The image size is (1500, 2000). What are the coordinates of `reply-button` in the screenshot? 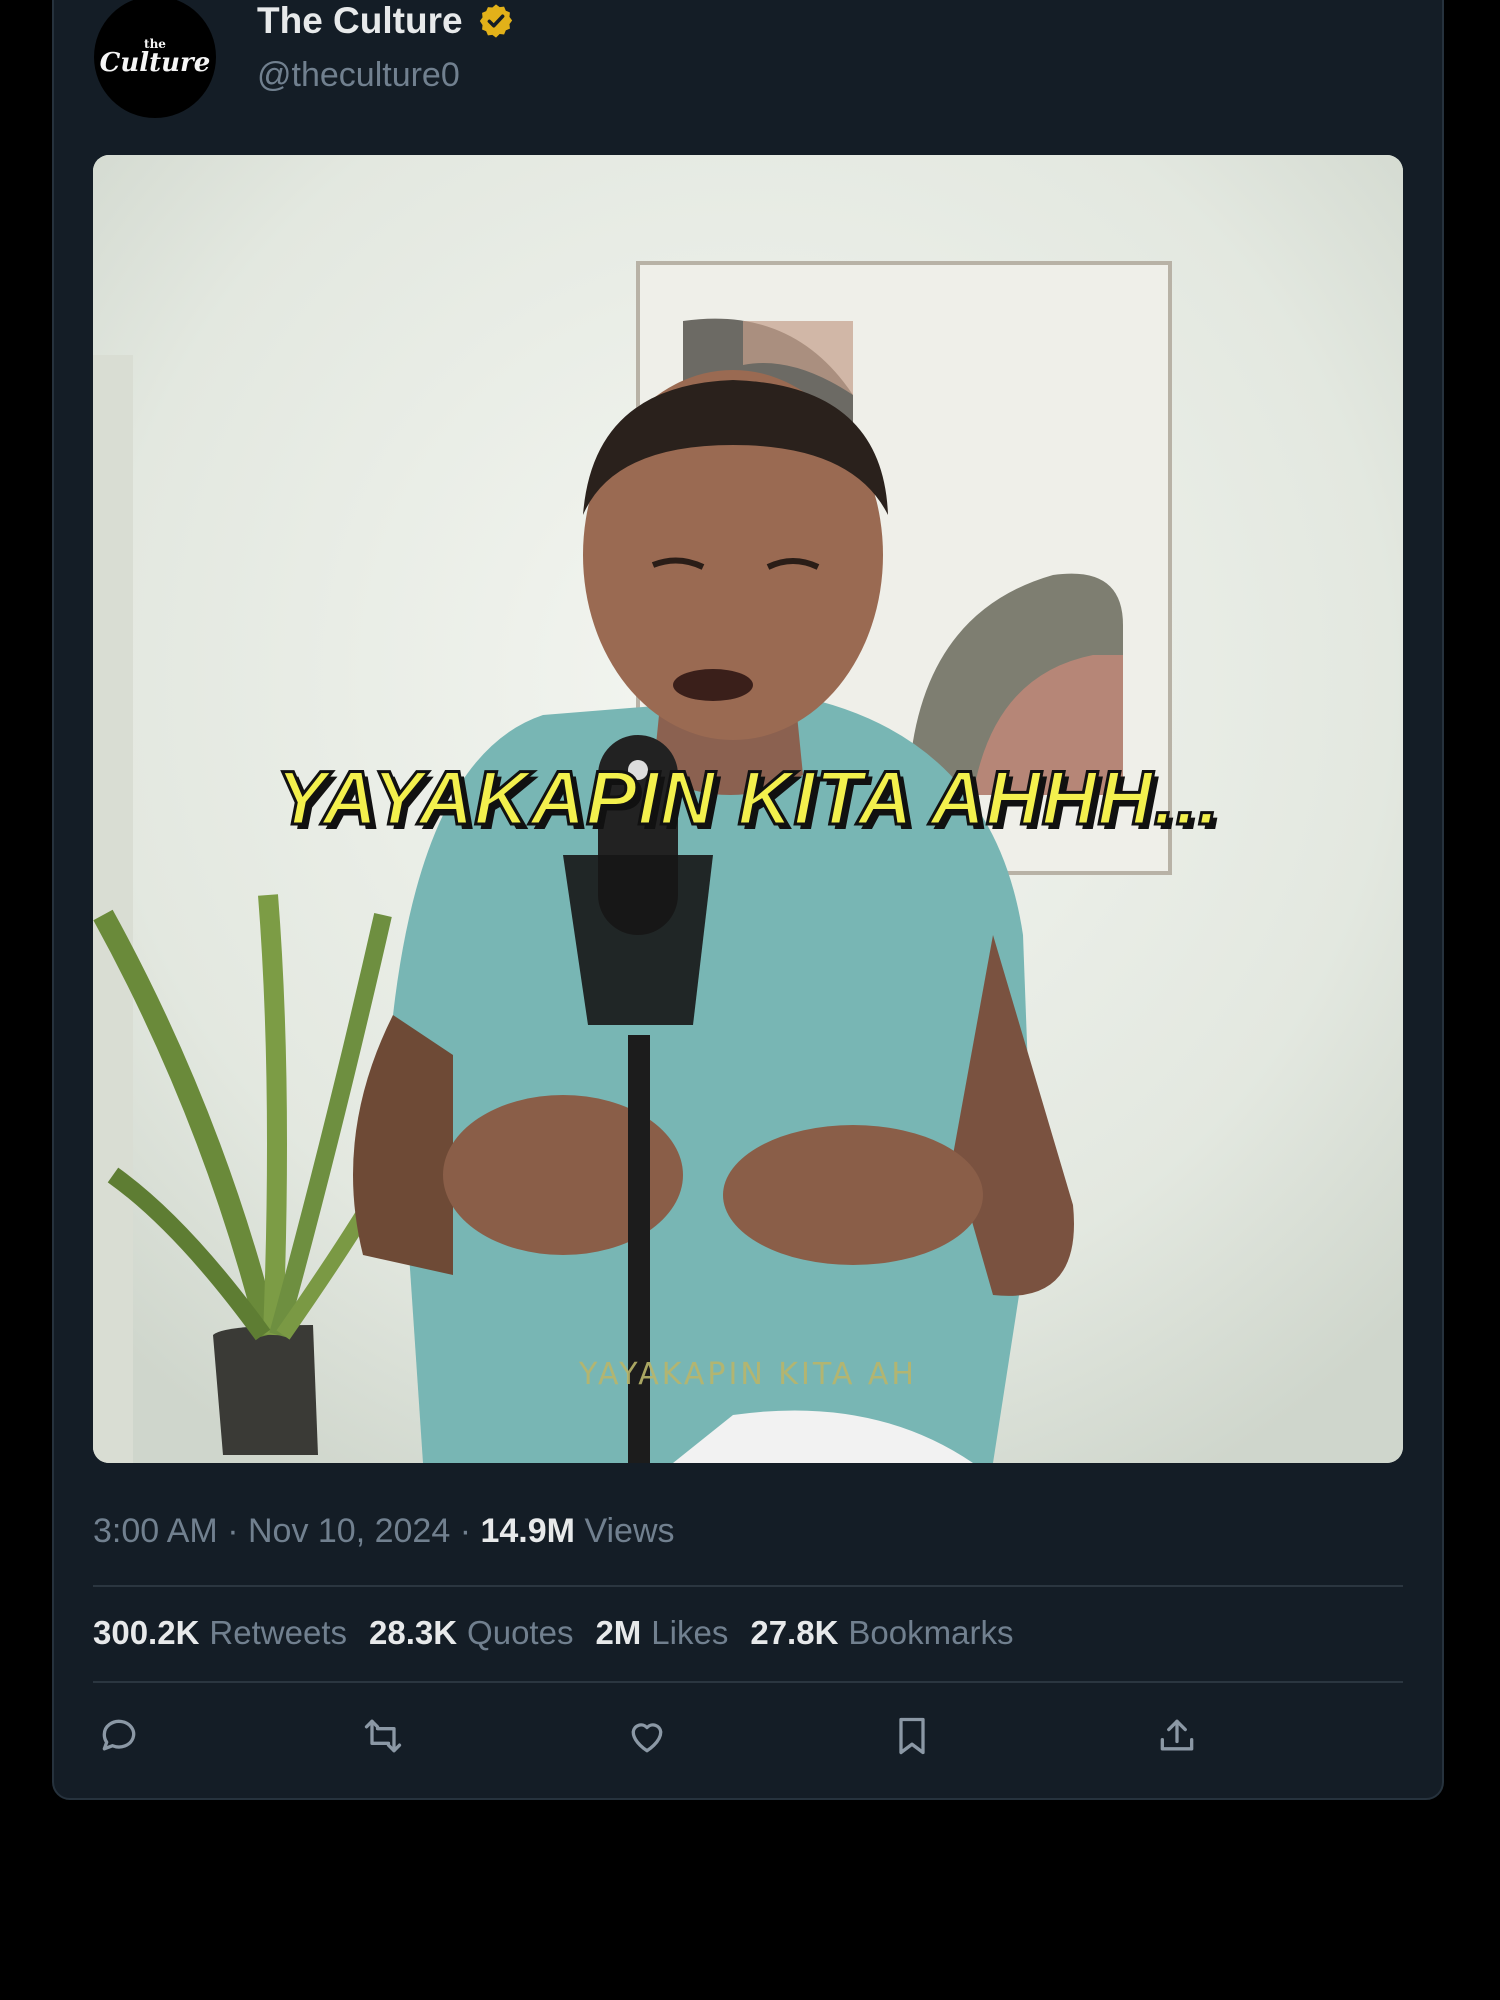 It's located at (119, 1736).